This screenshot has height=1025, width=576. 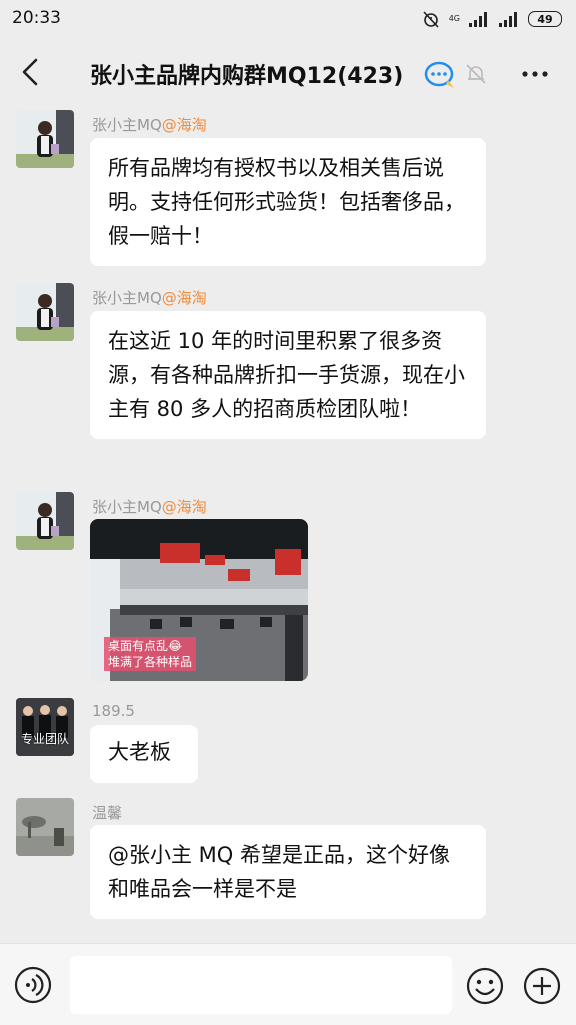 What do you see at coordinates (454, 18) in the screenshot?
I see `network-type-label: 4G` at bounding box center [454, 18].